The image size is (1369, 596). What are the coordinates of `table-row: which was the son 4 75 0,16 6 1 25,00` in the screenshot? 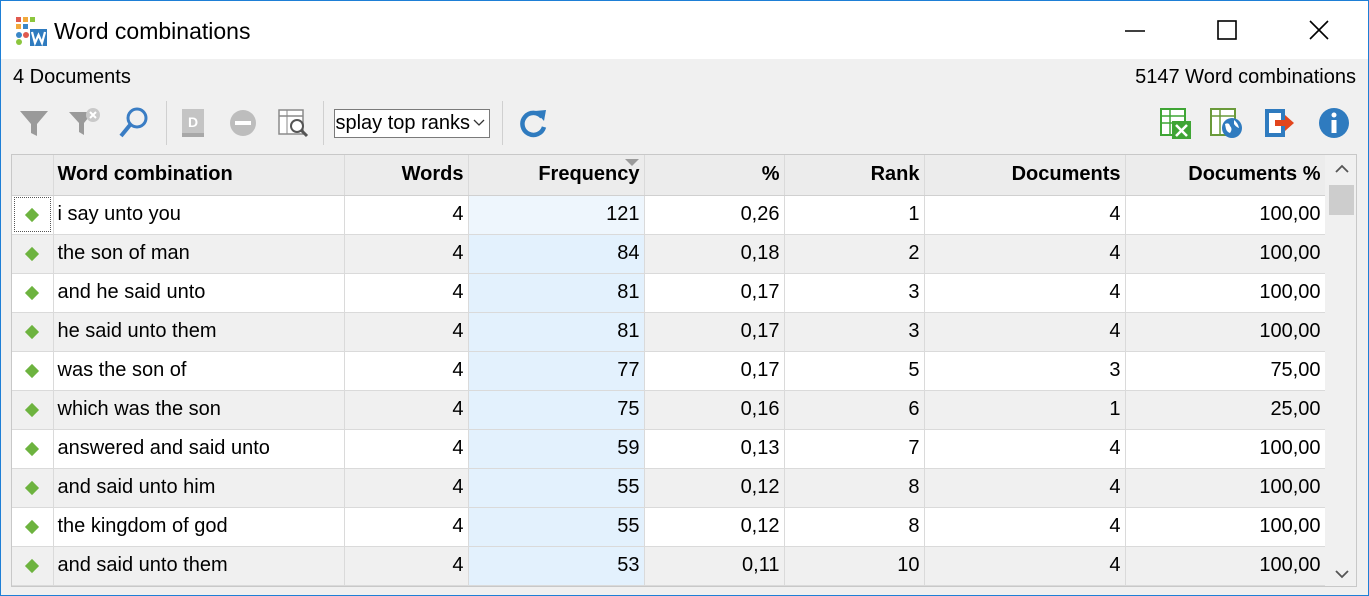 It's located at (669, 410).